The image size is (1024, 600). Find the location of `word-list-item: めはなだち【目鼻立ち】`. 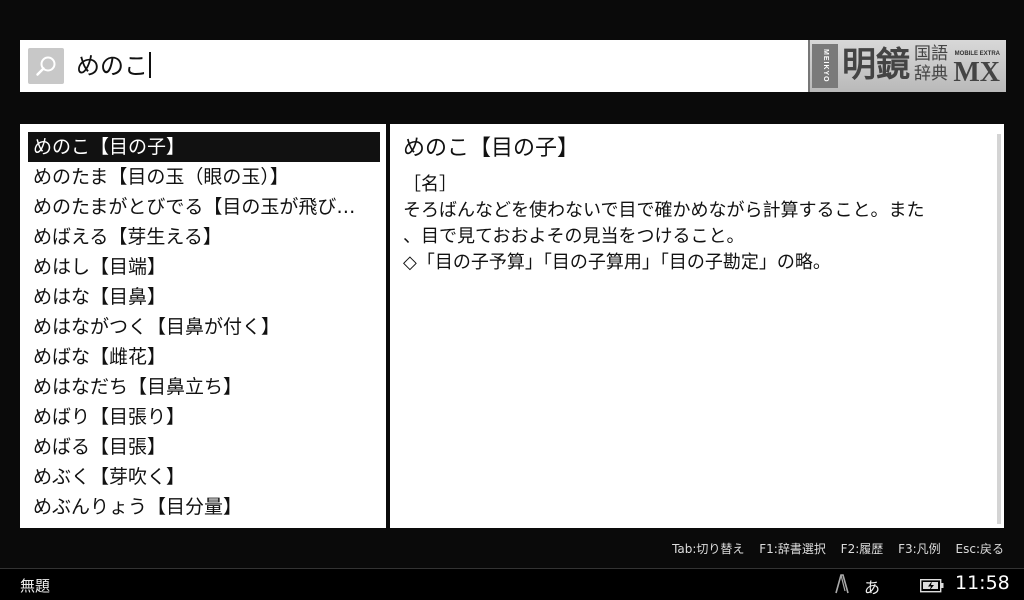

word-list-item: めはなだち【目鼻立ち】 is located at coordinates (204, 387).